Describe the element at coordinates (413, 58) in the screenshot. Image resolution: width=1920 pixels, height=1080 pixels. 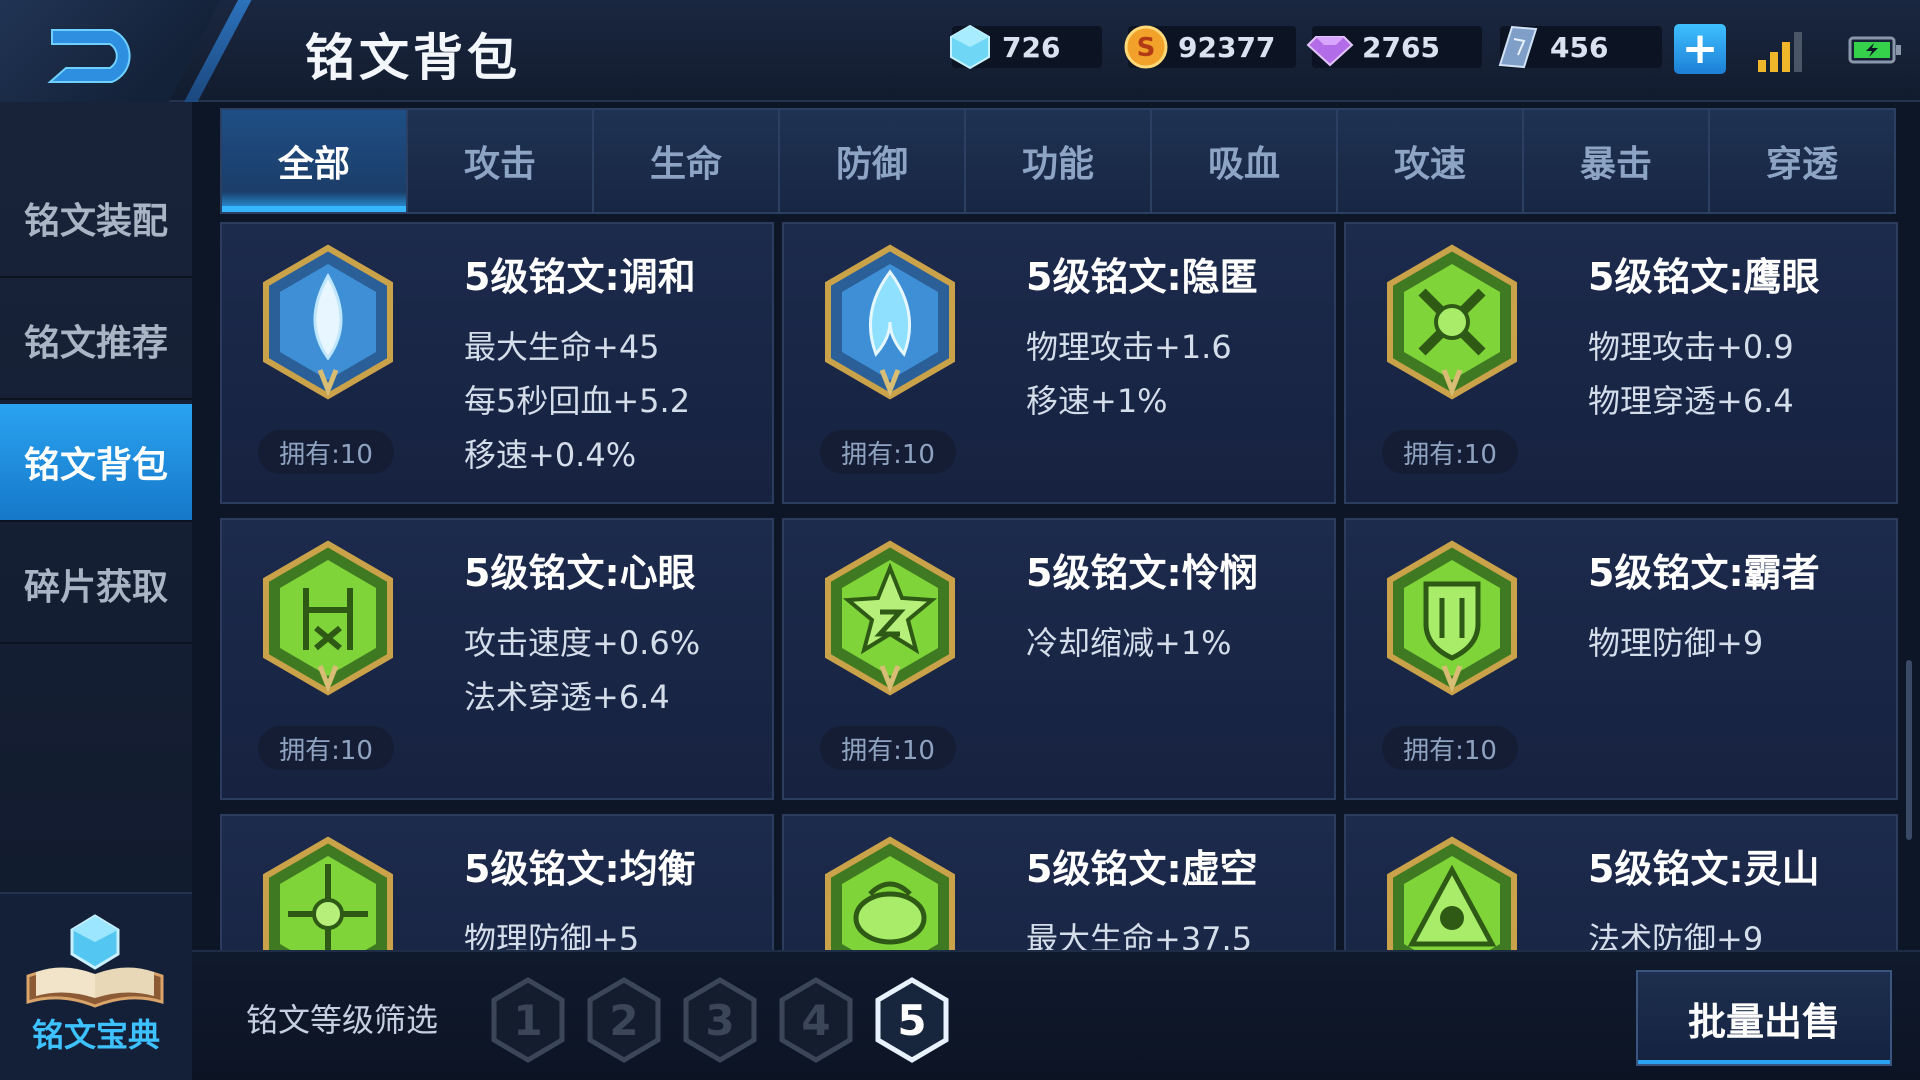
I see `page-title: 铭文背包` at that location.